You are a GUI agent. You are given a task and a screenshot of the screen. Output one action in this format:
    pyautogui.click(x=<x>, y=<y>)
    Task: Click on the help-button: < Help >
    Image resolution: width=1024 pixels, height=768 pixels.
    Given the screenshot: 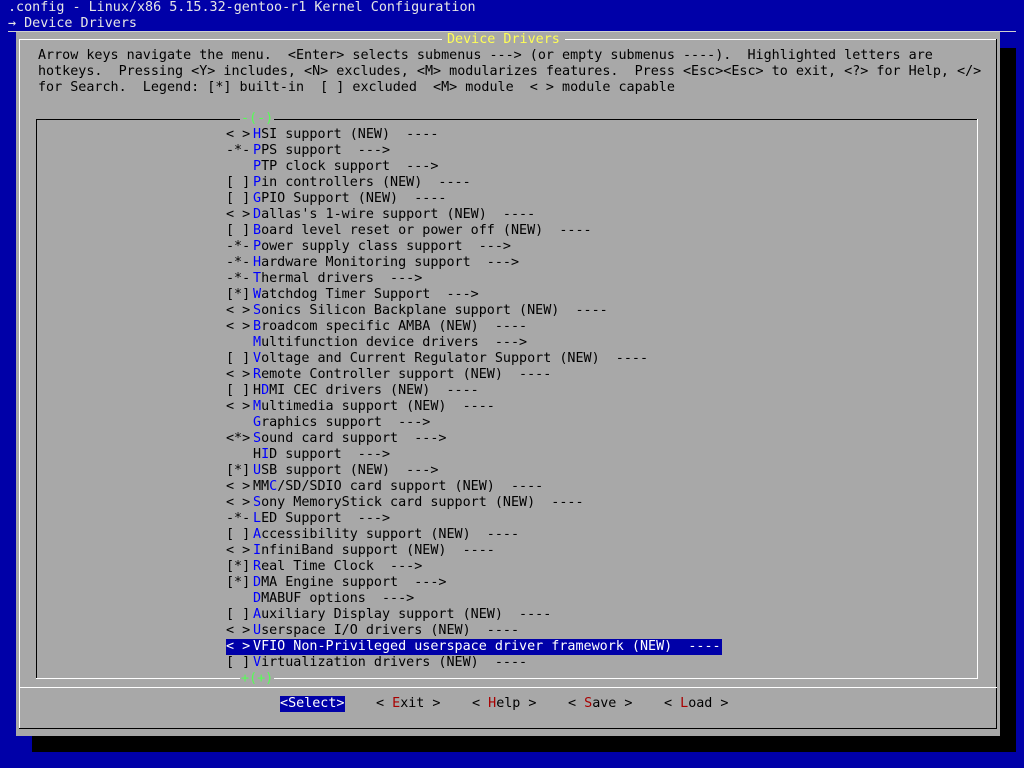 What is the action you would take?
    pyautogui.click(x=504, y=704)
    